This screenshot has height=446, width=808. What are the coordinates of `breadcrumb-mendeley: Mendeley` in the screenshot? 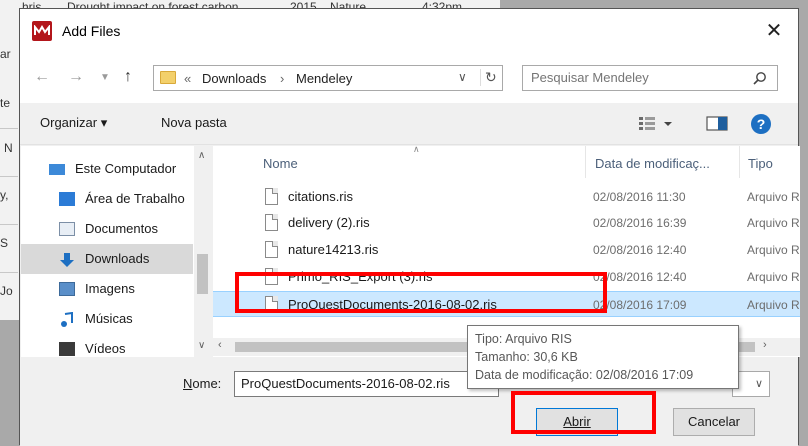 It's located at (324, 78).